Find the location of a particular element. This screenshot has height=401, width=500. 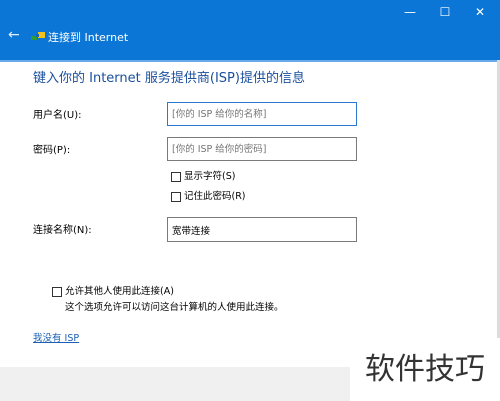

back-arrow-icon: ← is located at coordinates (14, 35).